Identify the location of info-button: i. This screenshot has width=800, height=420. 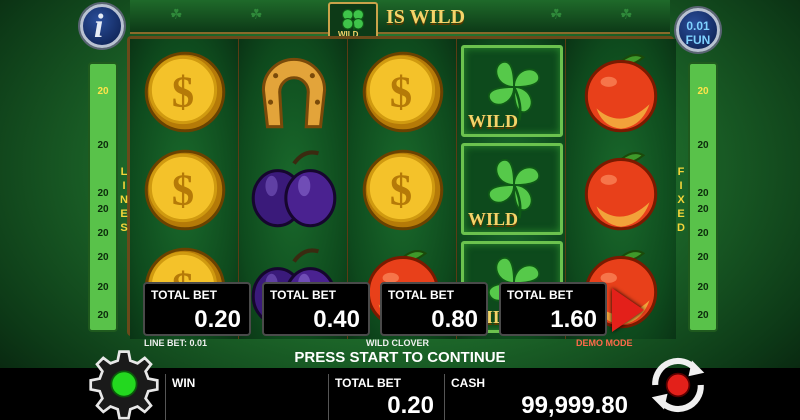
(102, 26).